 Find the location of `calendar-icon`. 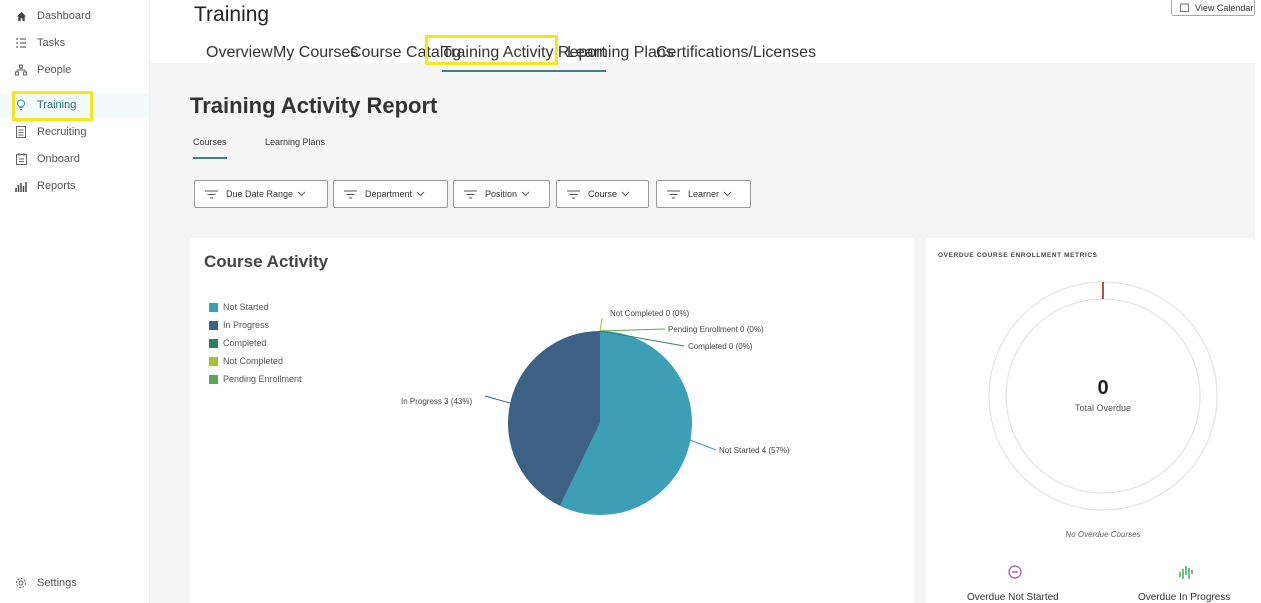

calendar-icon is located at coordinates (1184, 7).